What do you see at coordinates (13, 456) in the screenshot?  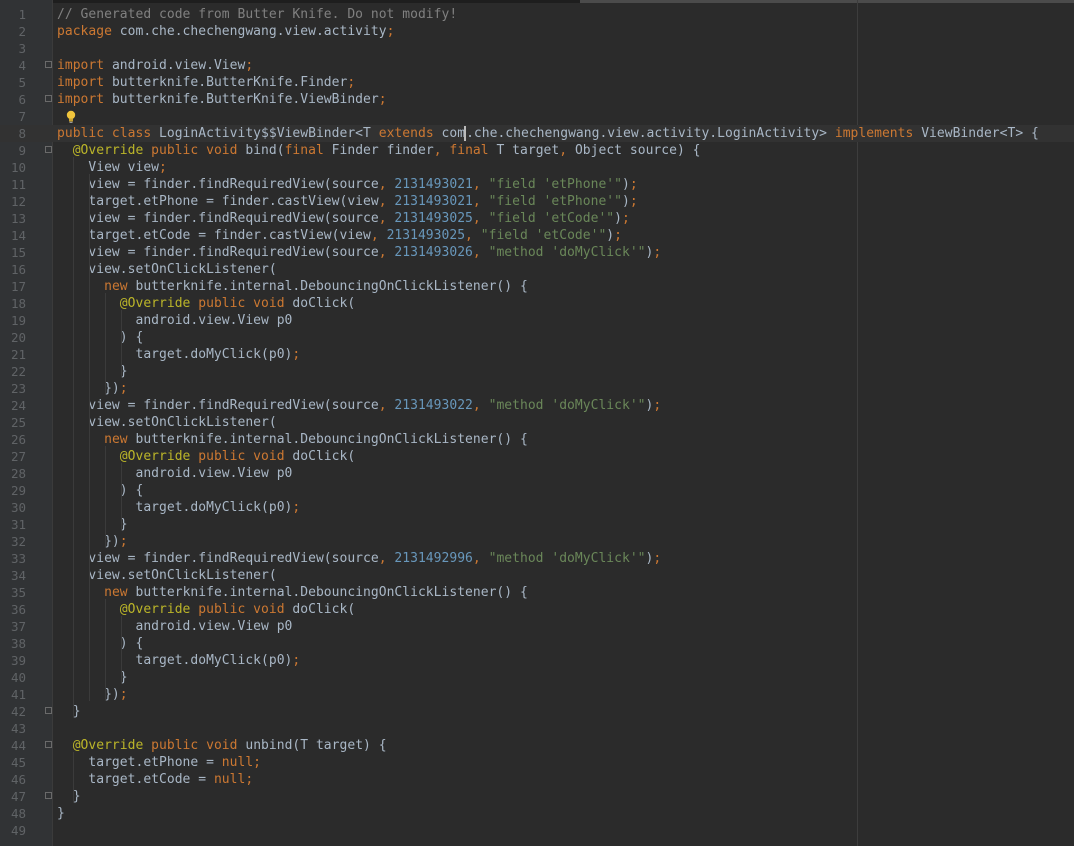 I see `line-number: 27` at bounding box center [13, 456].